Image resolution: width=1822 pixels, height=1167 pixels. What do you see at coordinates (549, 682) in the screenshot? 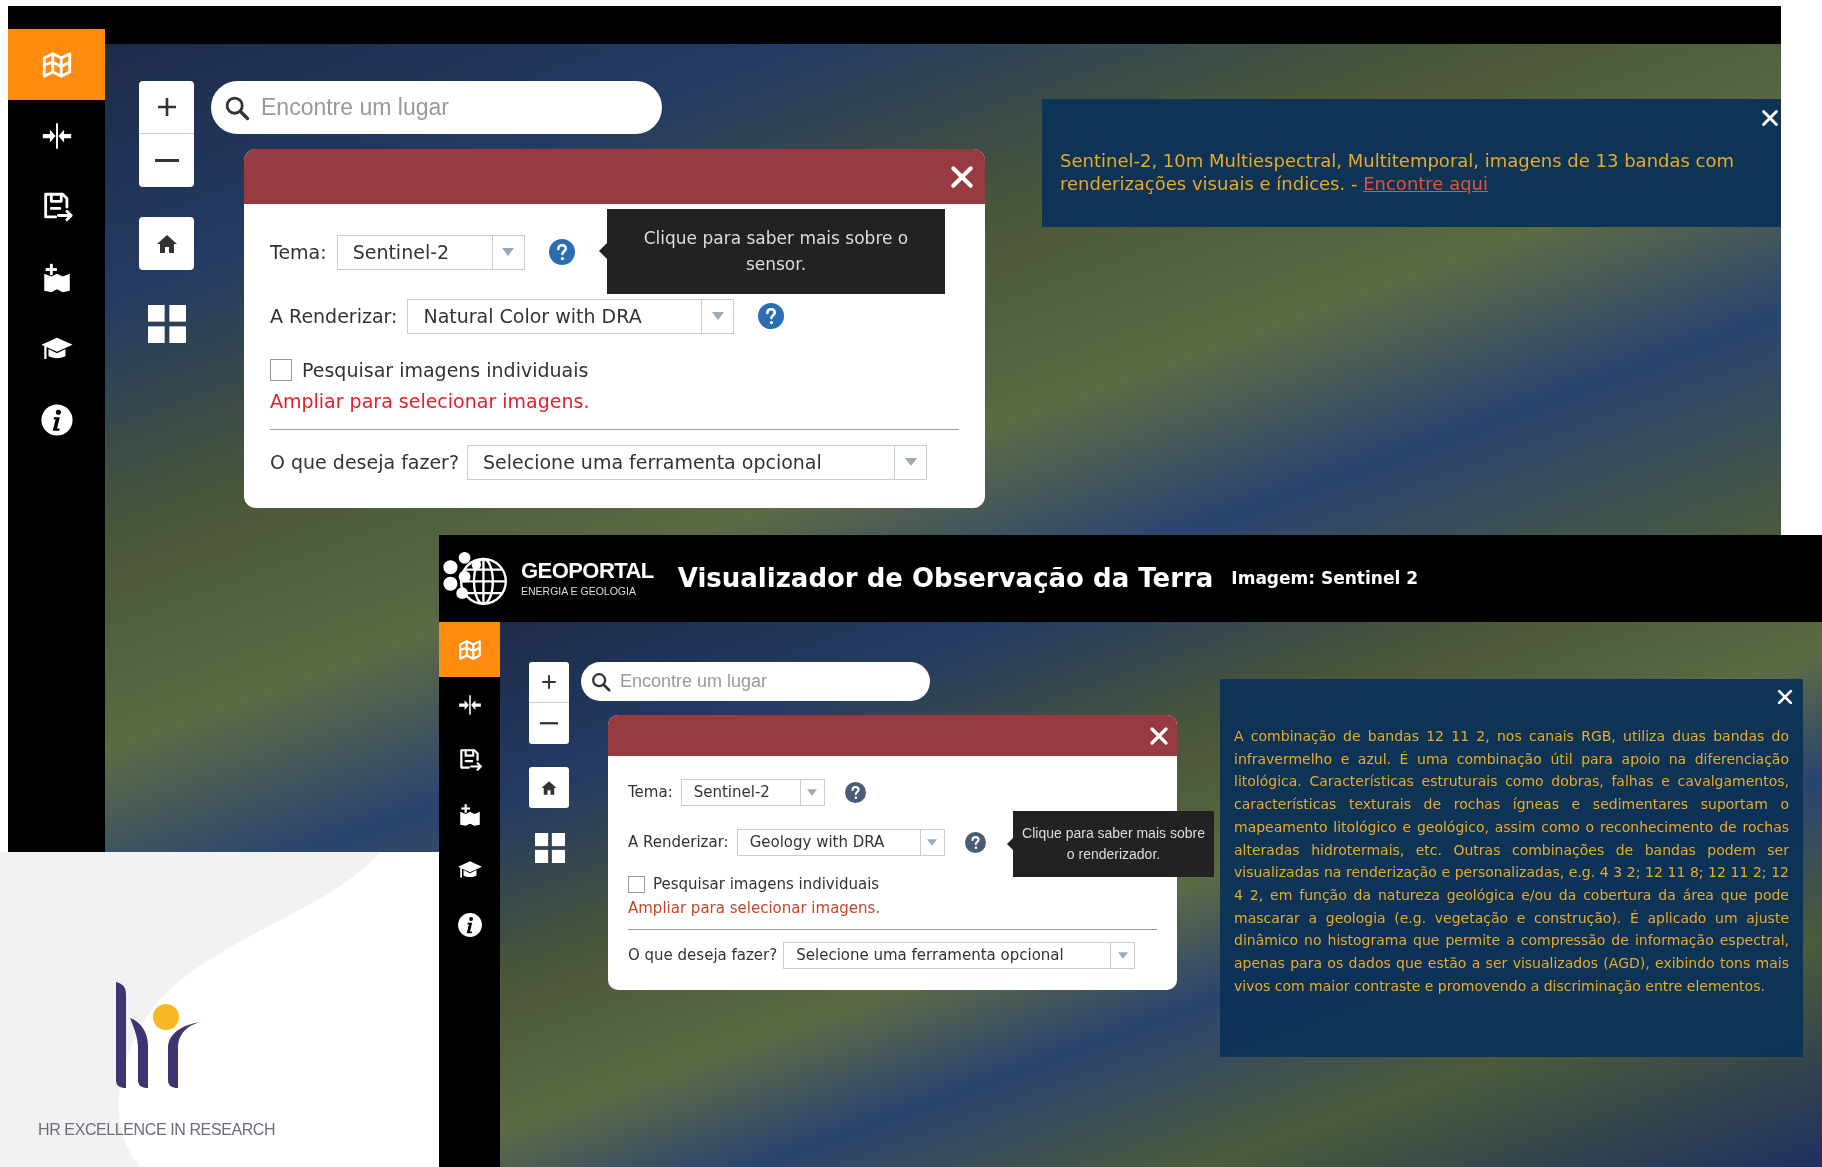
I see `plus-icon` at bounding box center [549, 682].